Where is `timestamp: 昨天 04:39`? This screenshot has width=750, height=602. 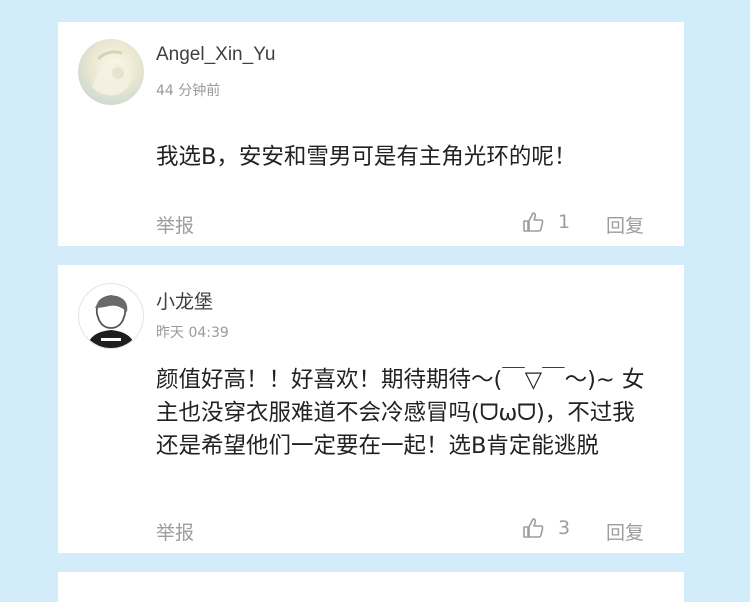
timestamp: 昨天 04:39 is located at coordinates (192, 333).